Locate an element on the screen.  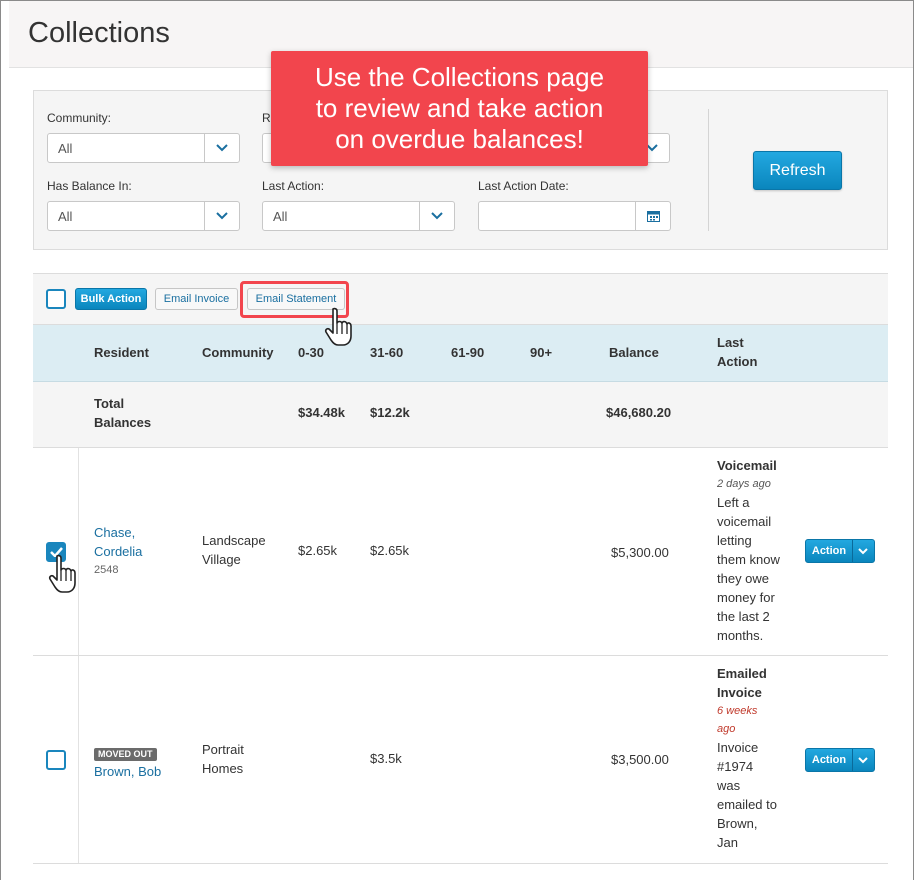
col-90-plus: 90+ is located at coordinates (541, 352).